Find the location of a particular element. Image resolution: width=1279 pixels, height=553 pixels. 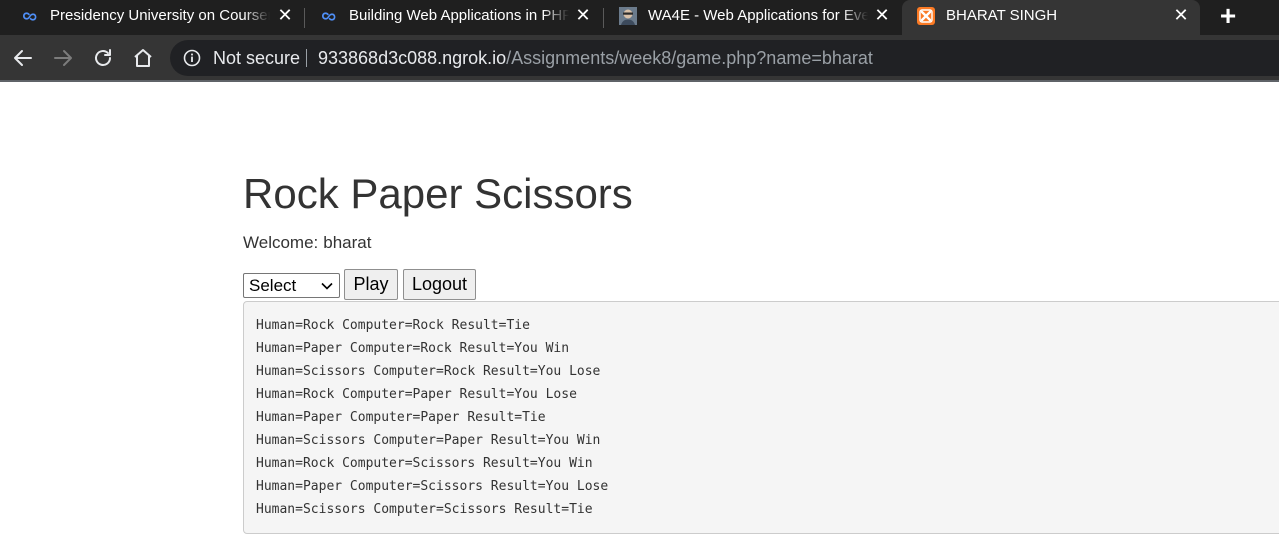

new-tab-button: + is located at coordinates (1228, 16).